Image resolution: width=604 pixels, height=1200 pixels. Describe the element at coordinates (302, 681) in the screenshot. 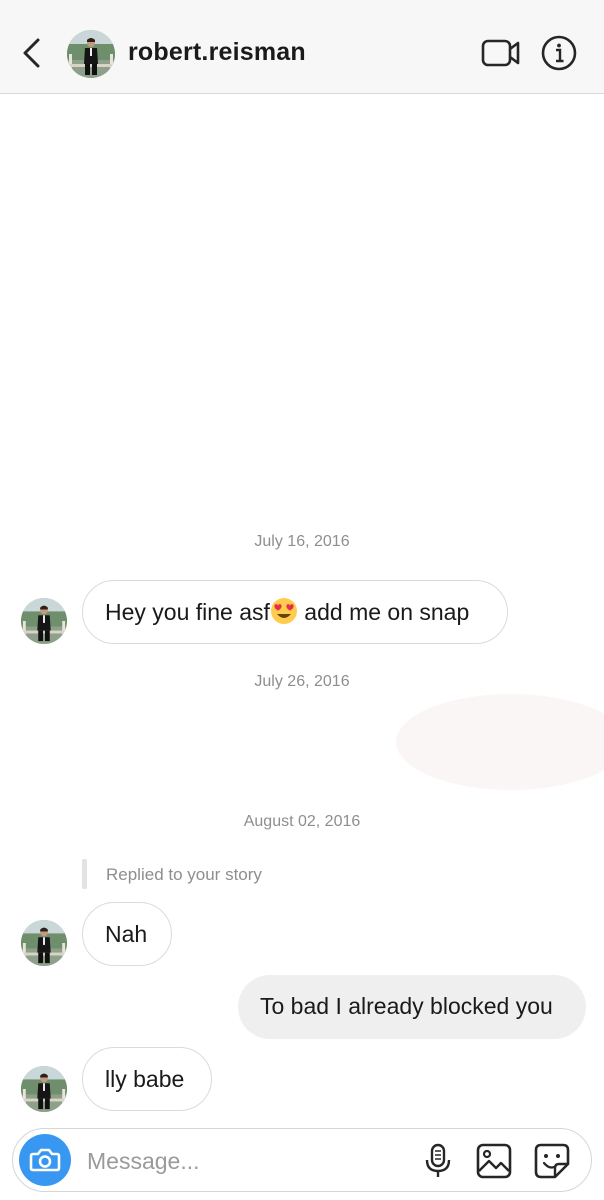

I see `date-separator: July 26, 2016` at that location.